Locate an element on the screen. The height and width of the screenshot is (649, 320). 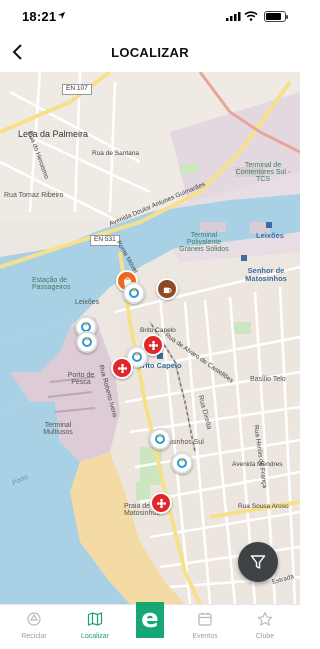
nav-label-reciclar: Reciclar is located at coordinates (34, 636).